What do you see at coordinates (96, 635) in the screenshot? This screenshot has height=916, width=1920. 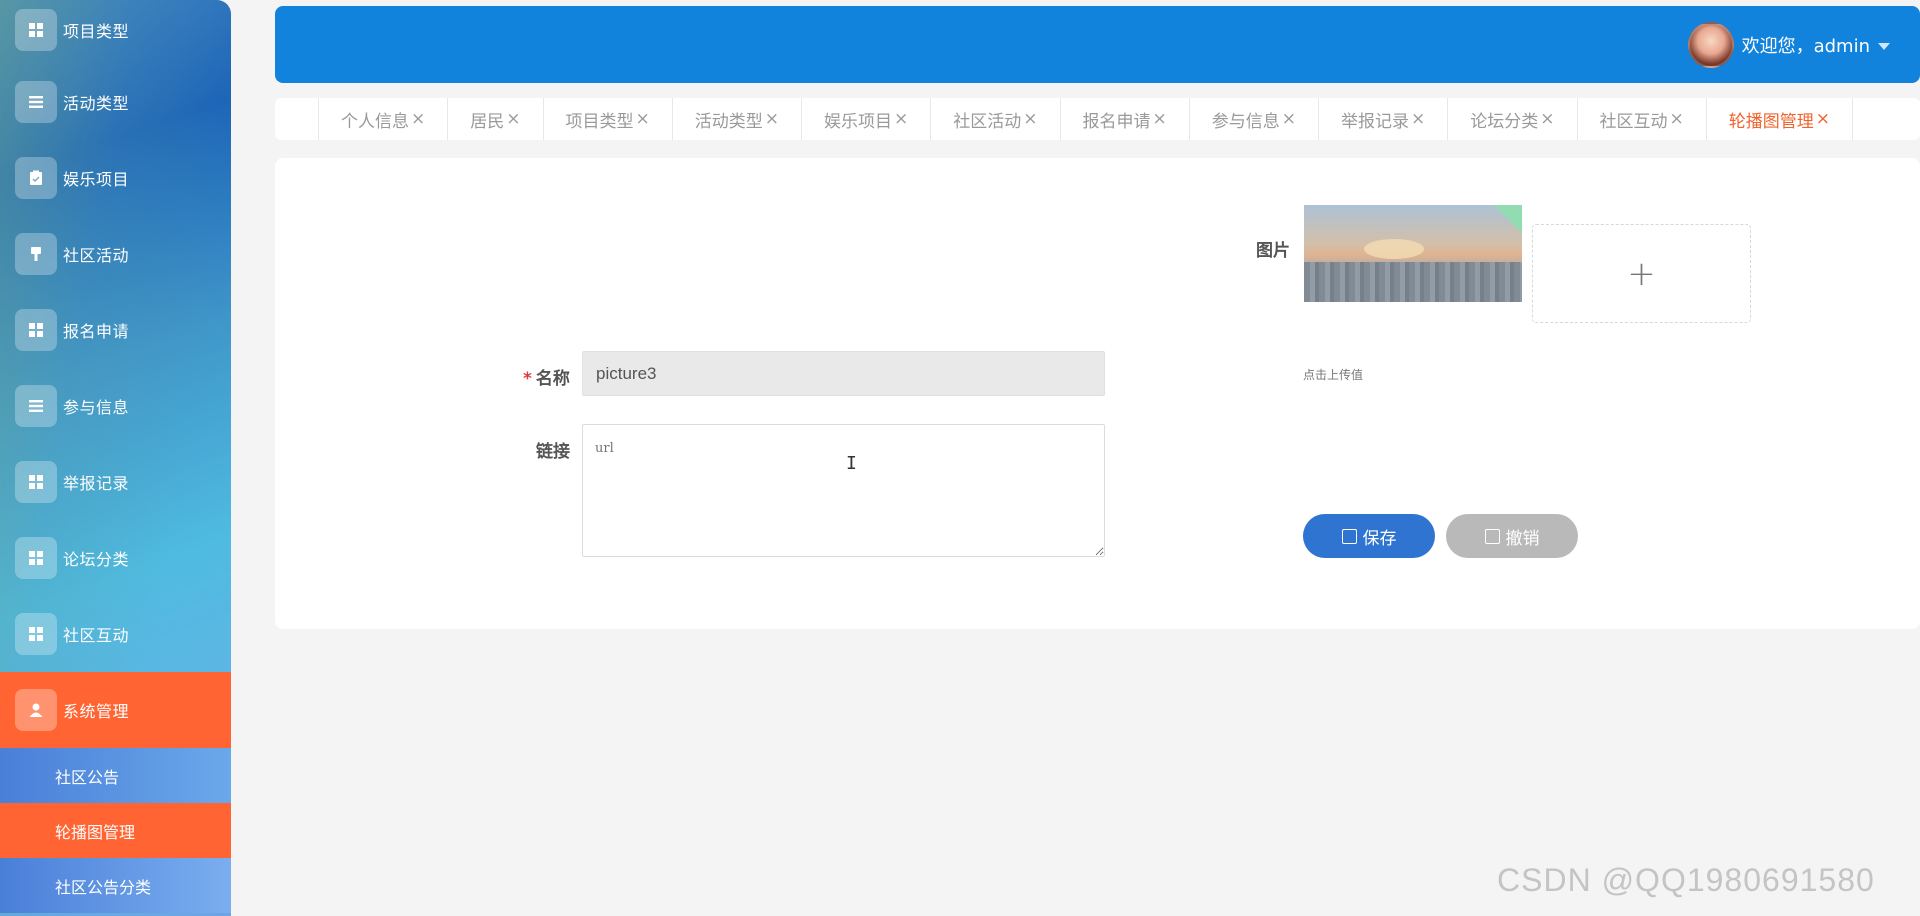 I see `sidebar-item-label: 社区互动` at bounding box center [96, 635].